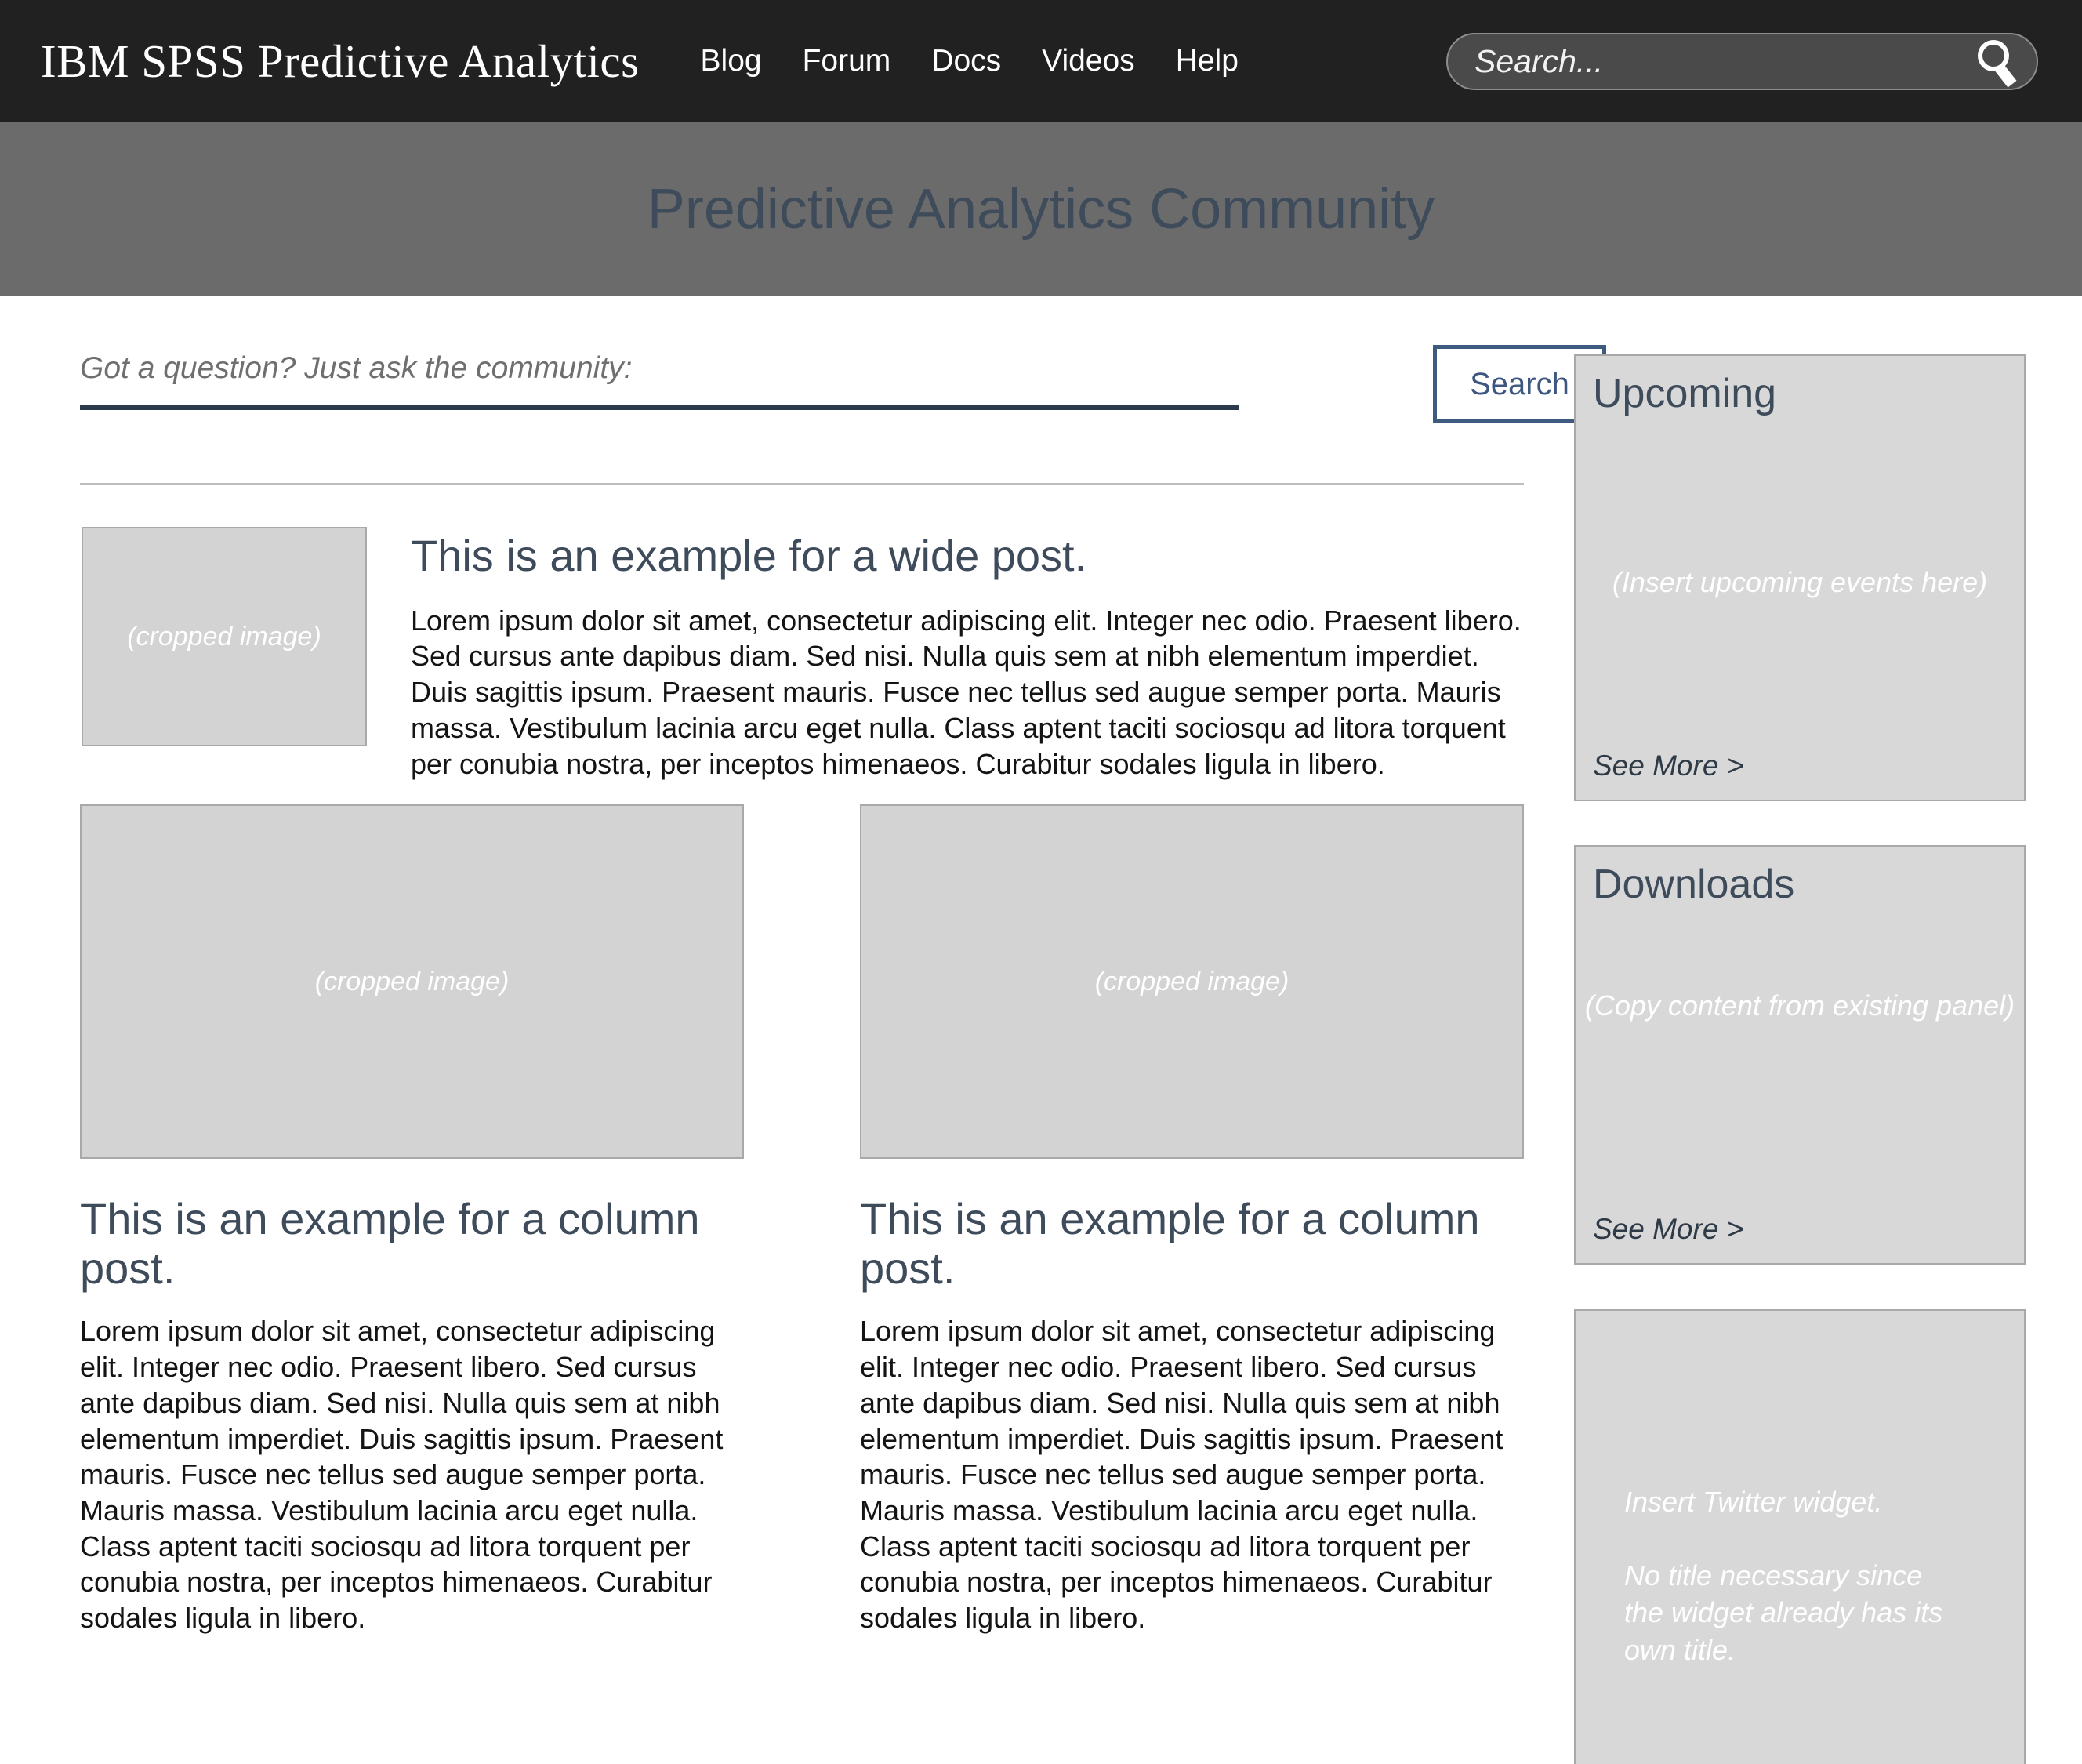 This screenshot has height=1764, width=2082. I want to click on upcoming-panel-placeholder: (Insert upcoming events here), so click(1800, 582).